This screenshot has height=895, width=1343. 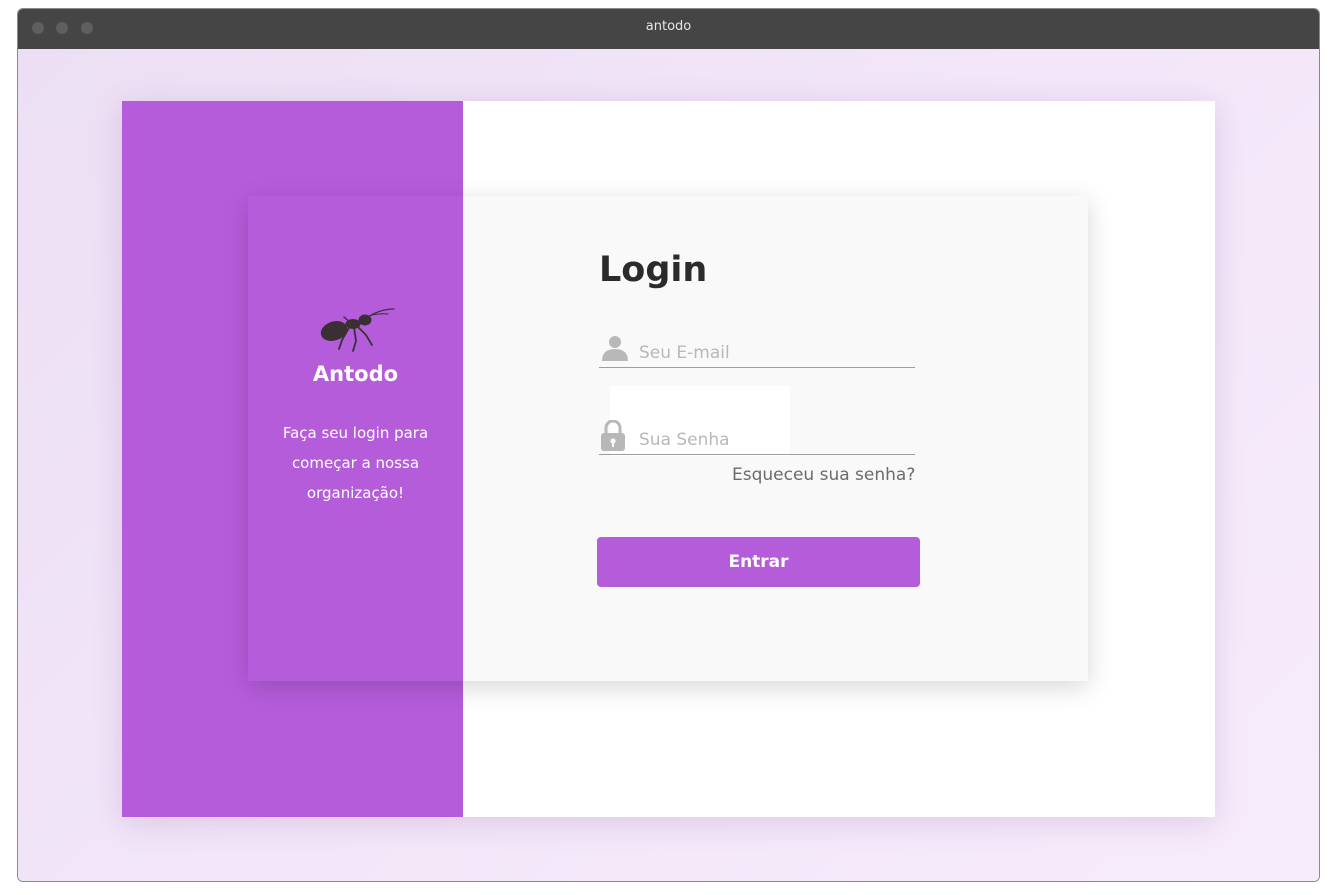 I want to click on email-input, so click(x=769, y=353).